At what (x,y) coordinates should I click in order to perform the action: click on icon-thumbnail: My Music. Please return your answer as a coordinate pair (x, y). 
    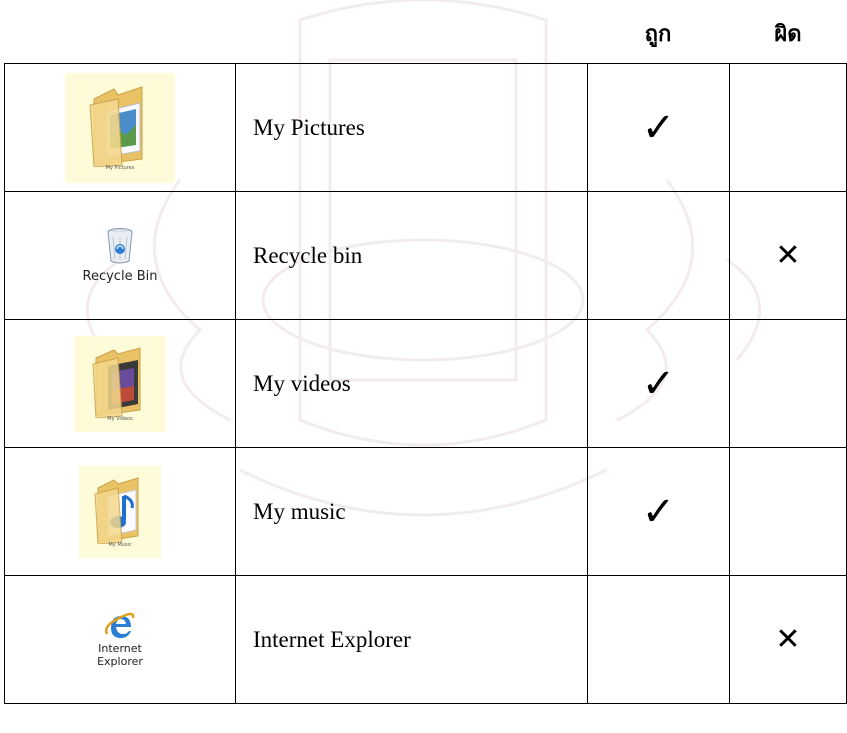
    Looking at the image, I should click on (120, 511).